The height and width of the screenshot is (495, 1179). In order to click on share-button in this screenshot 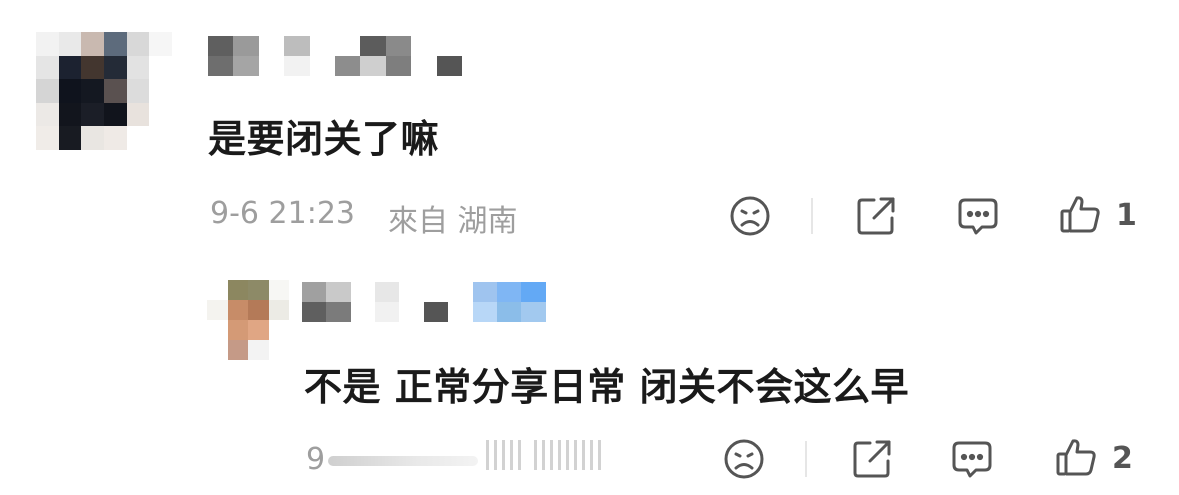, I will do `click(876, 216)`.